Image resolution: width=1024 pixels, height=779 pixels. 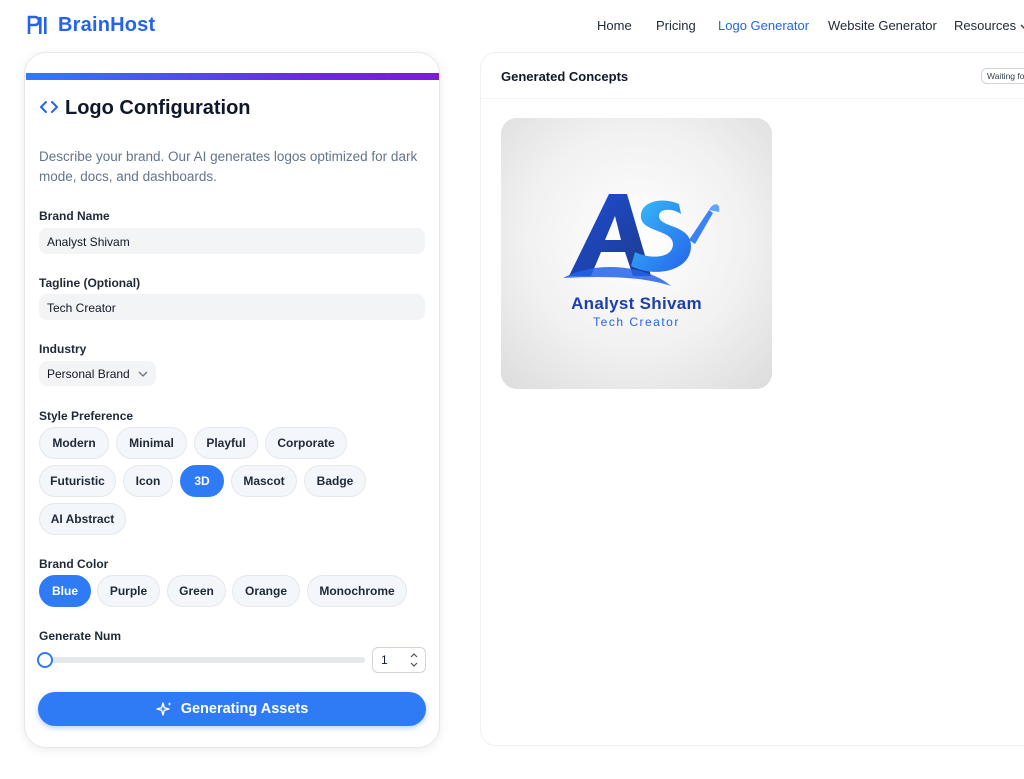 I want to click on sparkles-icon, so click(x=164, y=708).